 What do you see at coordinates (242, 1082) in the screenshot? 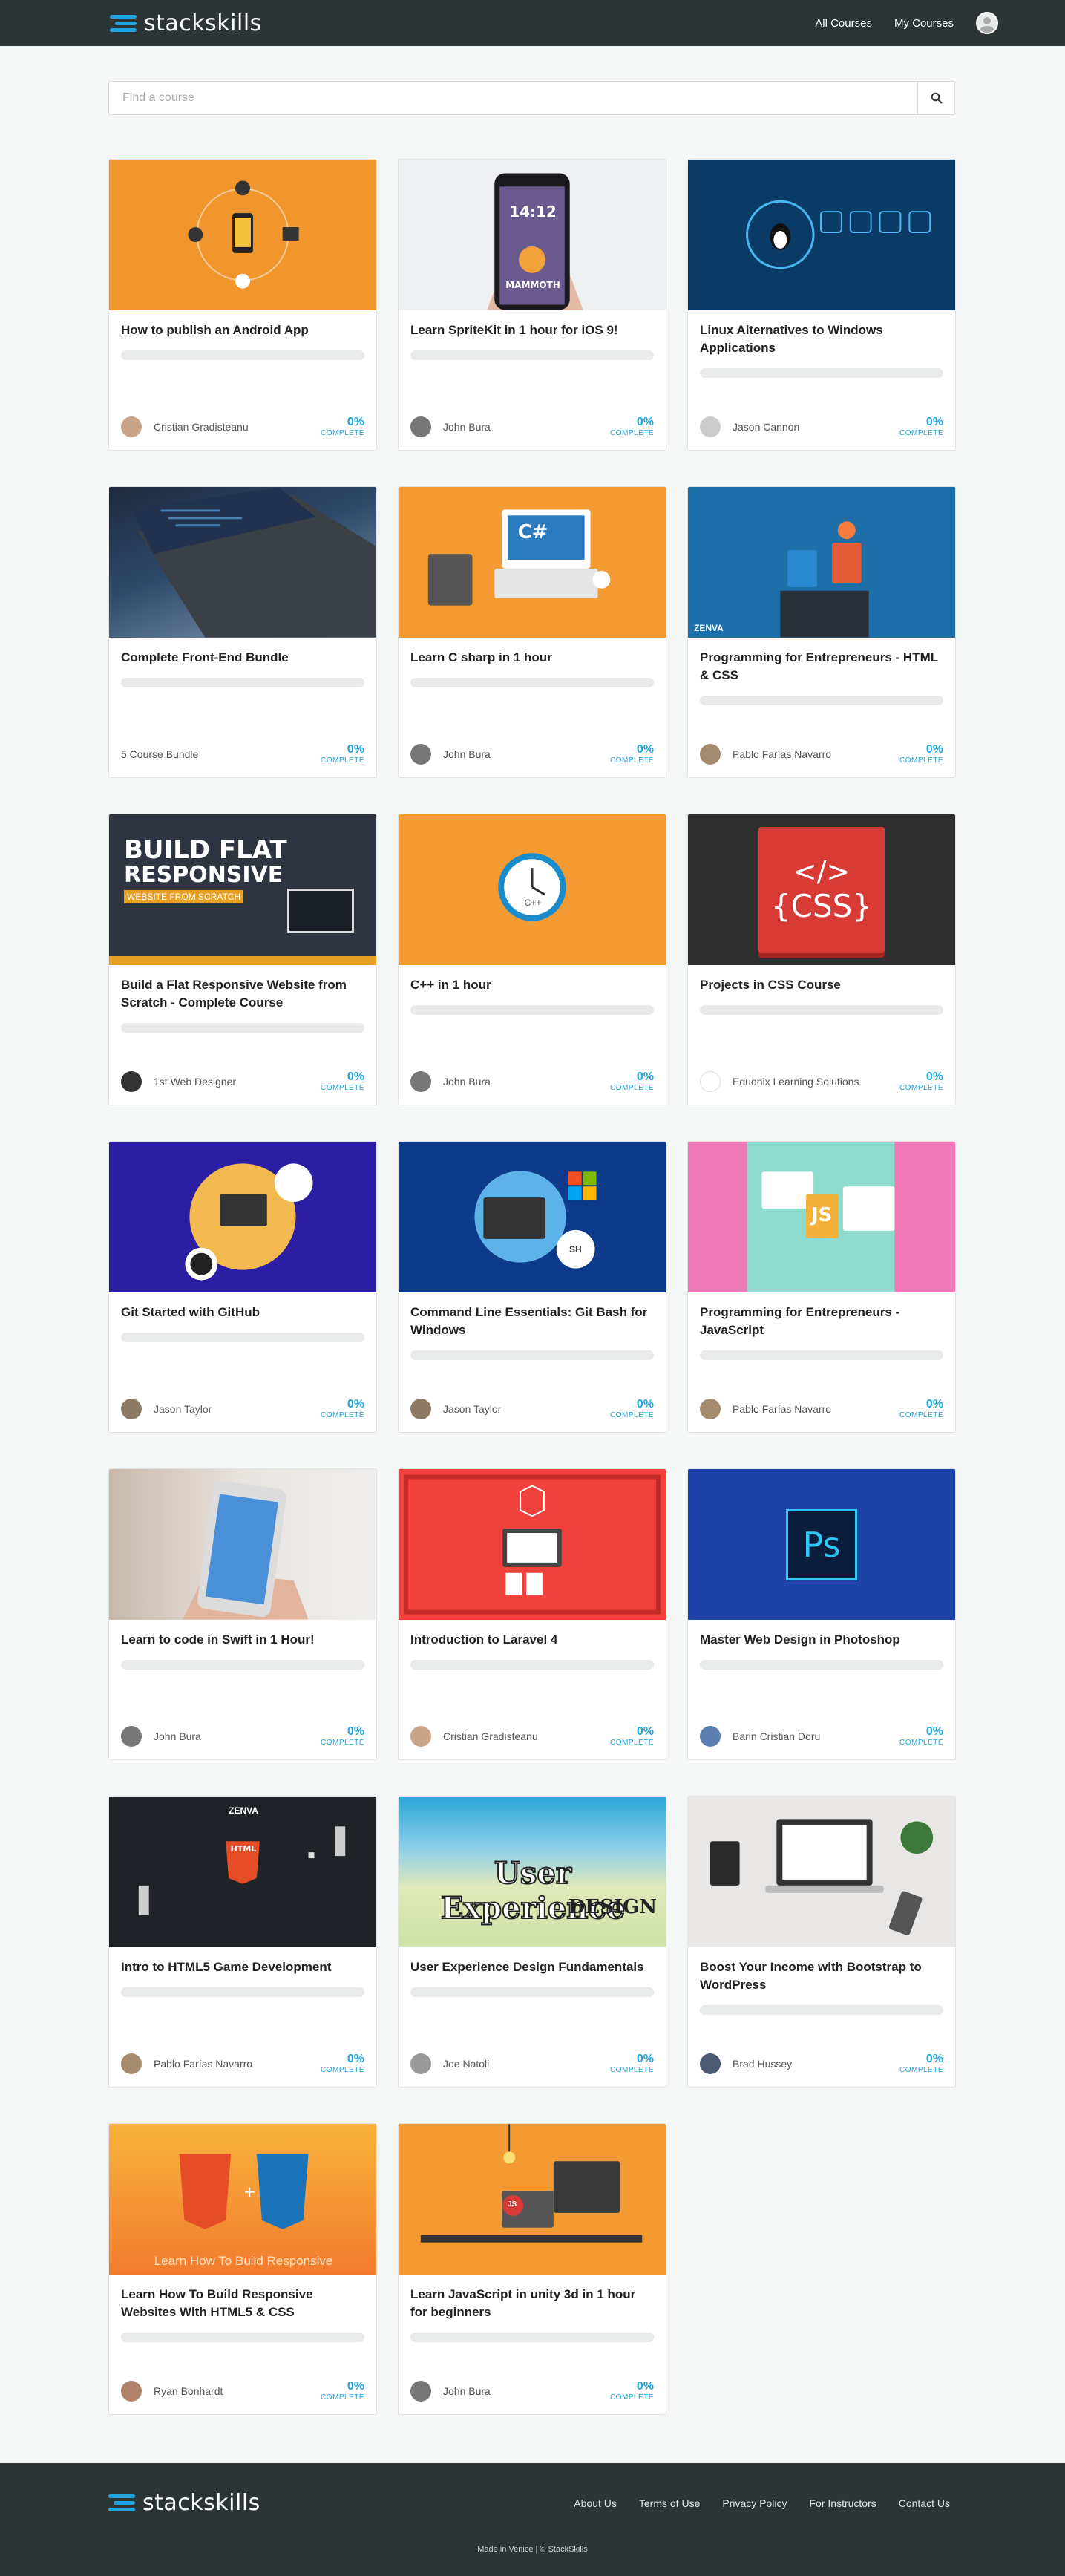
I see `course-meta: 1st Web Designer 0% COMPLETE` at bounding box center [242, 1082].